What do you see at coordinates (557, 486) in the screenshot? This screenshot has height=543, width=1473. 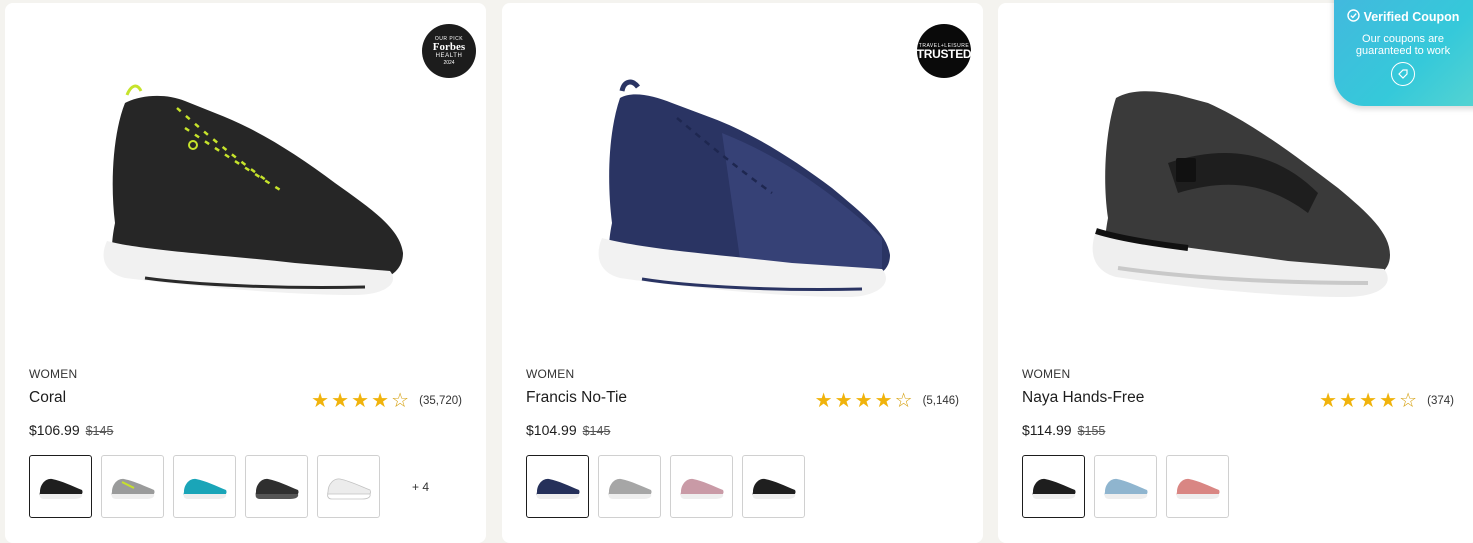 I see `swatch-navy` at bounding box center [557, 486].